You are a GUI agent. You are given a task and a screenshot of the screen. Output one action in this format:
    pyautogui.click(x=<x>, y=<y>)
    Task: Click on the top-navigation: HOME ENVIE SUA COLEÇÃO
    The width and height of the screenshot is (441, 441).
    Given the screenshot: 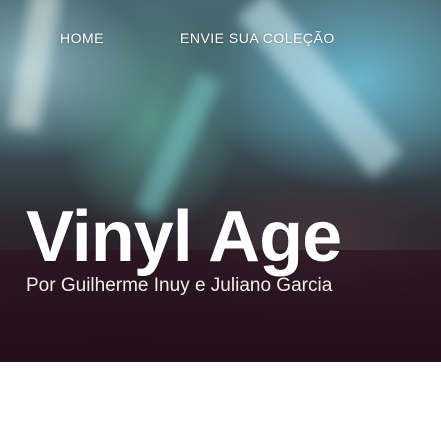 What is the action you would take?
    pyautogui.click(x=220, y=42)
    